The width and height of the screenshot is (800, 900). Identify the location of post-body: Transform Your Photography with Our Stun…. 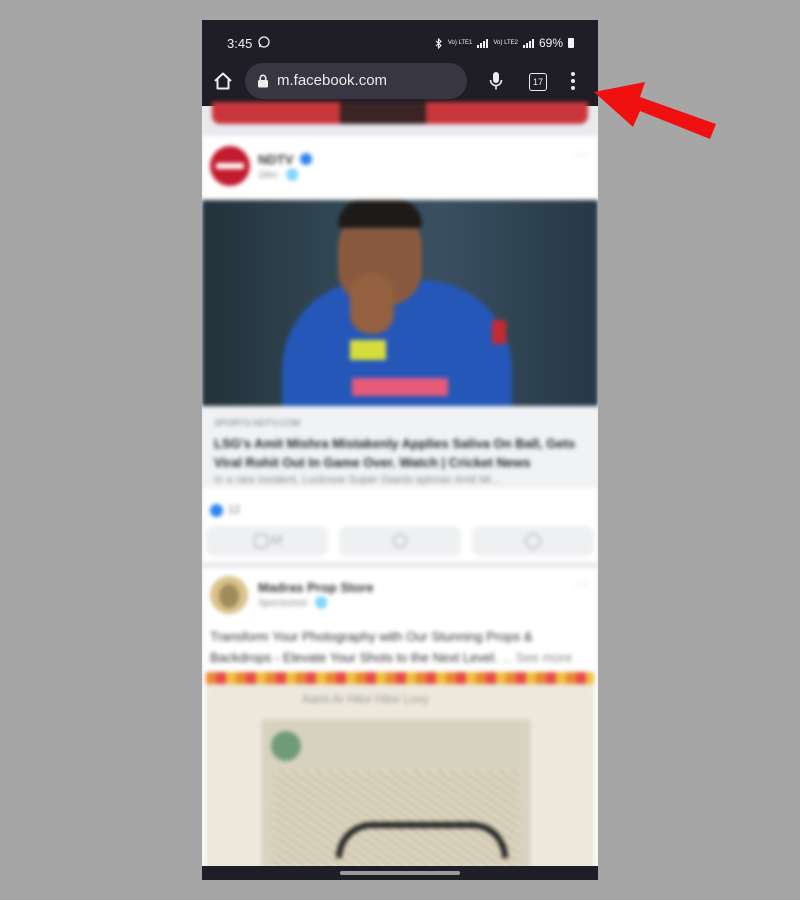
(371, 647).